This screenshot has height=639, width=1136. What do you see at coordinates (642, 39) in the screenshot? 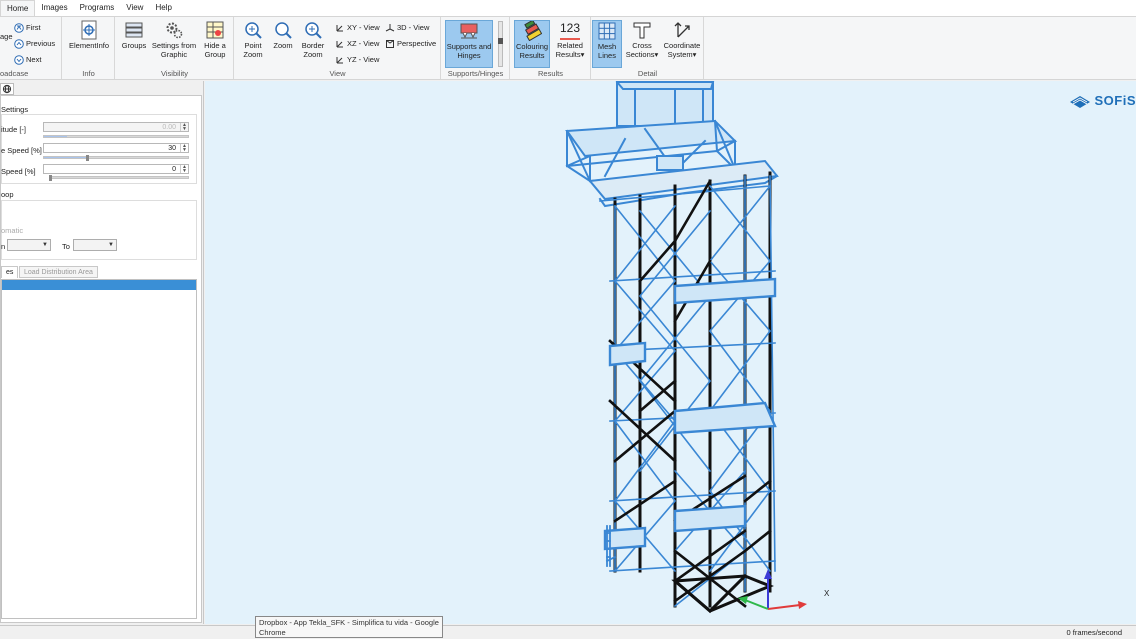
I see `cross-sections-button: Cross Sections▾` at bounding box center [642, 39].